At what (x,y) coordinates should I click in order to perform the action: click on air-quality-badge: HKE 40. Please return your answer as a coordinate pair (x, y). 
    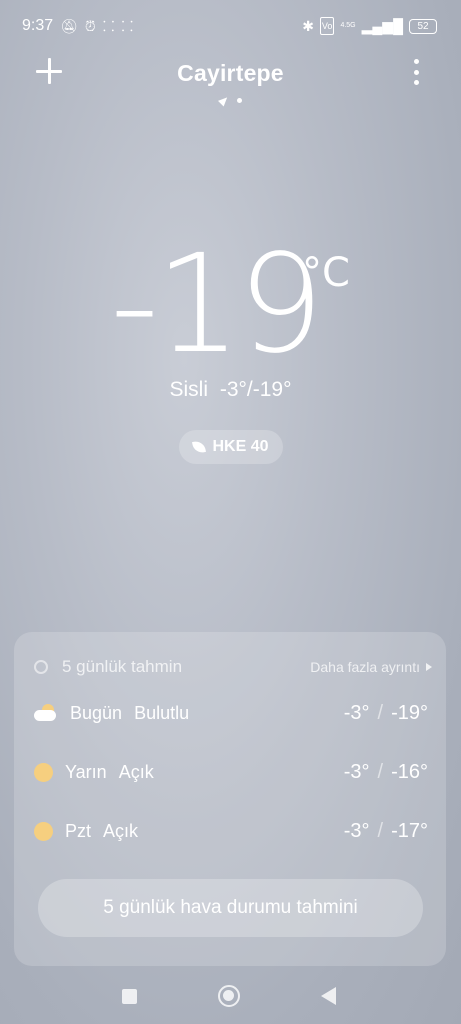
    Looking at the image, I should click on (231, 447).